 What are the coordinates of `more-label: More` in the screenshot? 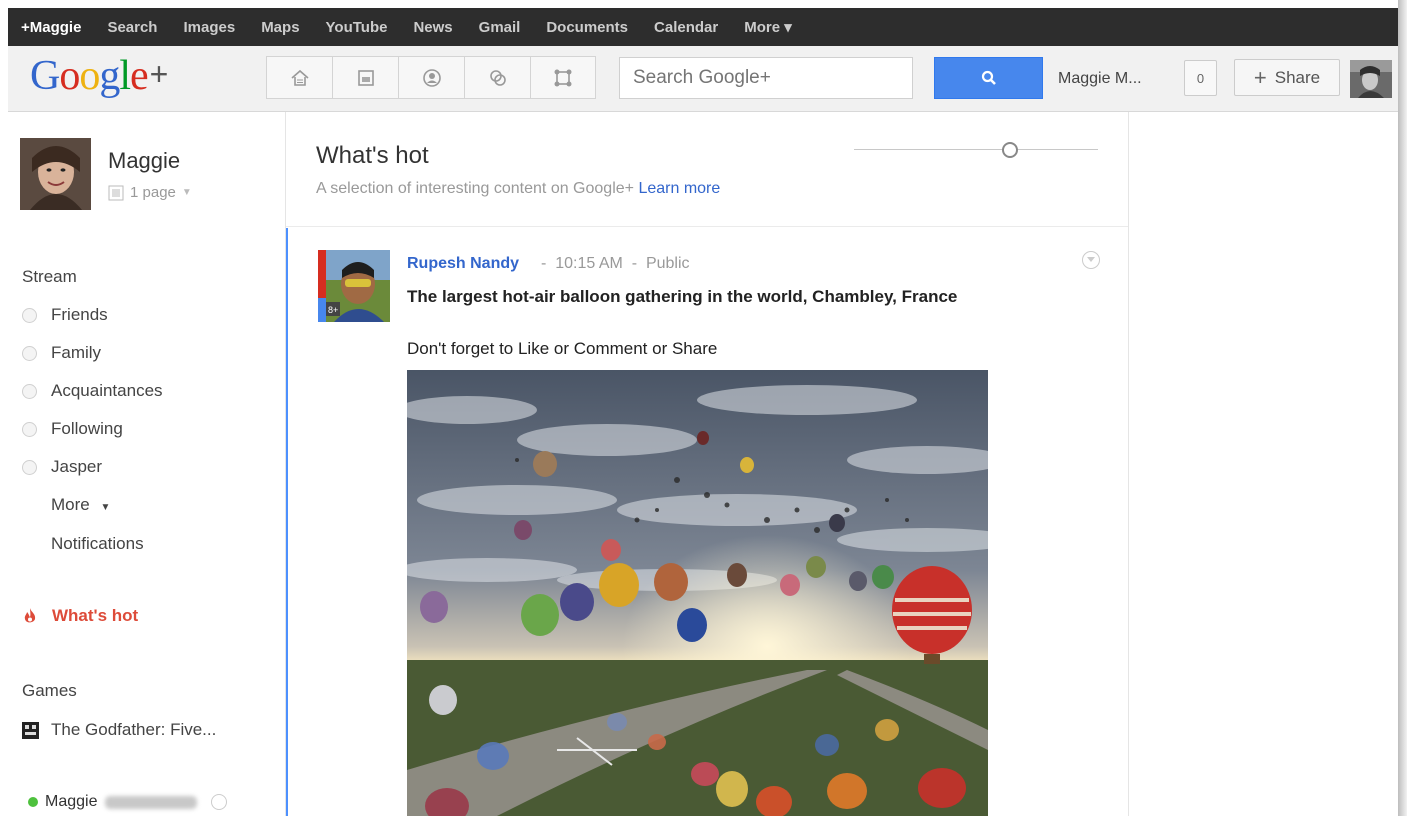 It's located at (70, 504).